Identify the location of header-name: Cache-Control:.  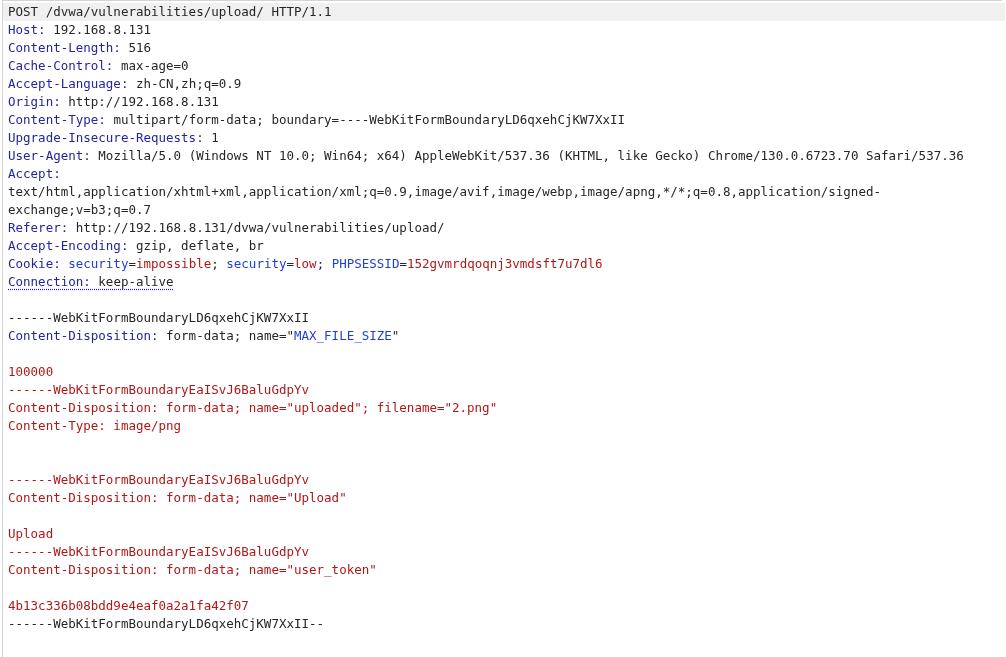
(61, 66).